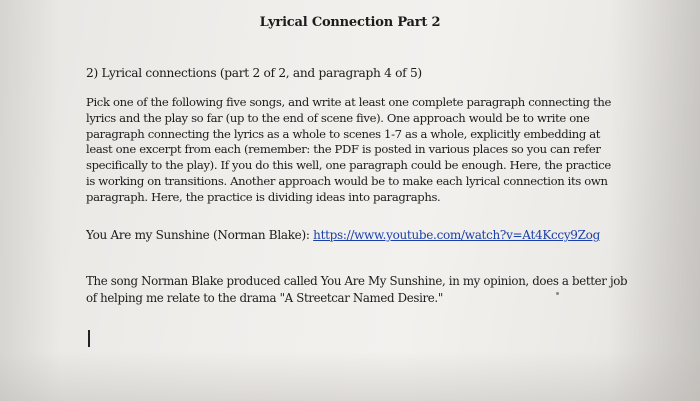 Image resolution: width=700 pixels, height=401 pixels. Describe the element at coordinates (350, 376) in the screenshot. I see `paper-shadow-bottom` at that location.